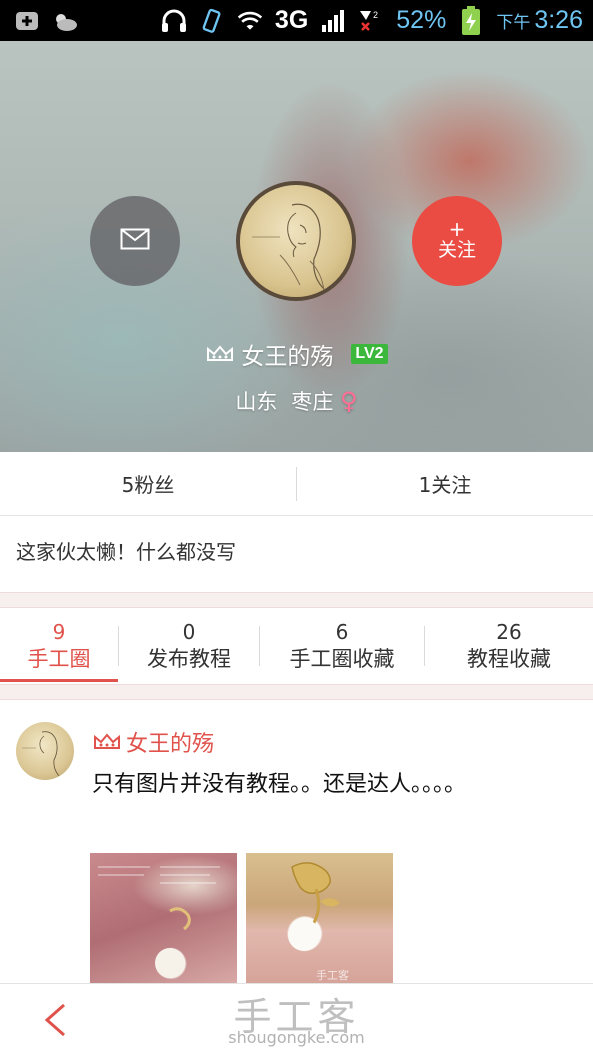  Describe the element at coordinates (189, 659) in the screenshot. I see `tab-label: 发布教程` at that location.